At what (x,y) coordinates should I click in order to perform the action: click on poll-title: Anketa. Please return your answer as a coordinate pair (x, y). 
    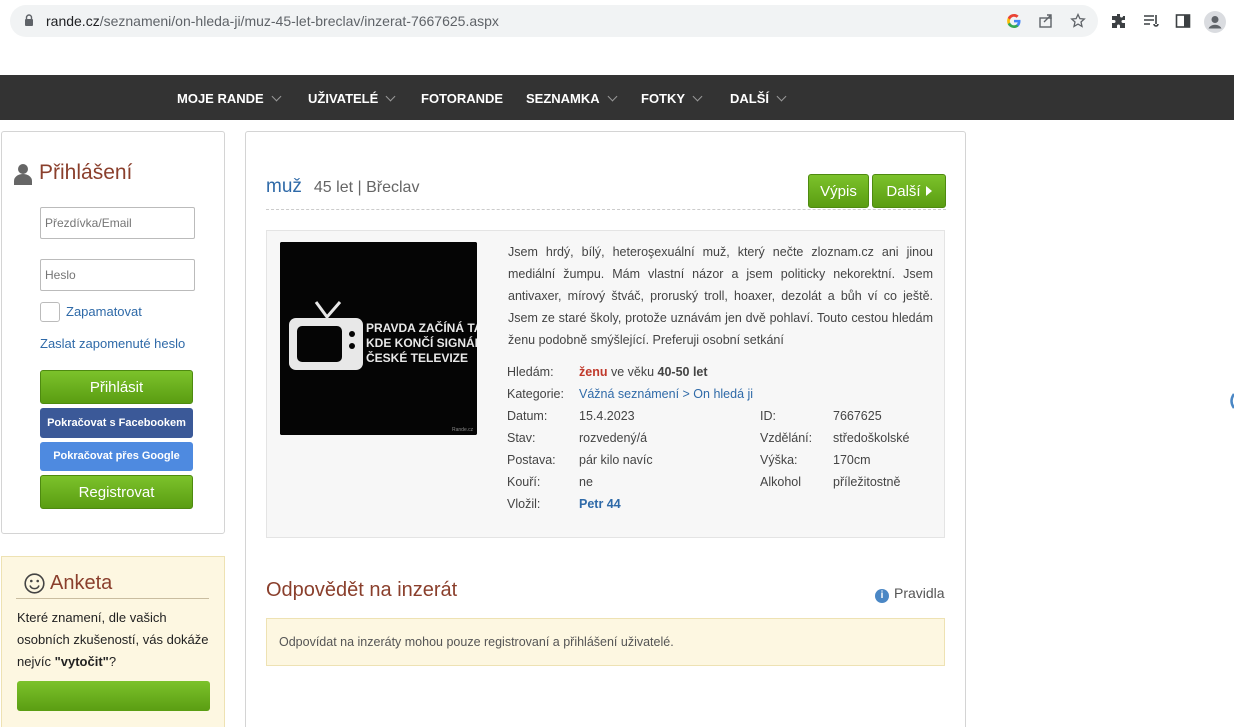
    Looking at the image, I should click on (81, 583).